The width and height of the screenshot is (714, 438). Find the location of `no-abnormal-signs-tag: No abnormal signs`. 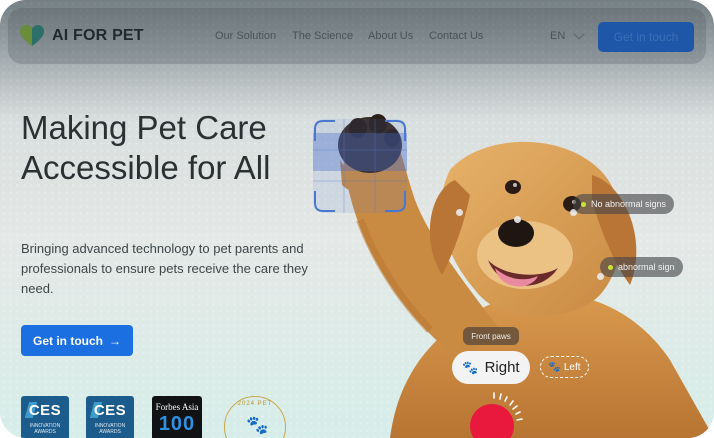

no-abnormal-signs-tag: No abnormal signs is located at coordinates (624, 204).